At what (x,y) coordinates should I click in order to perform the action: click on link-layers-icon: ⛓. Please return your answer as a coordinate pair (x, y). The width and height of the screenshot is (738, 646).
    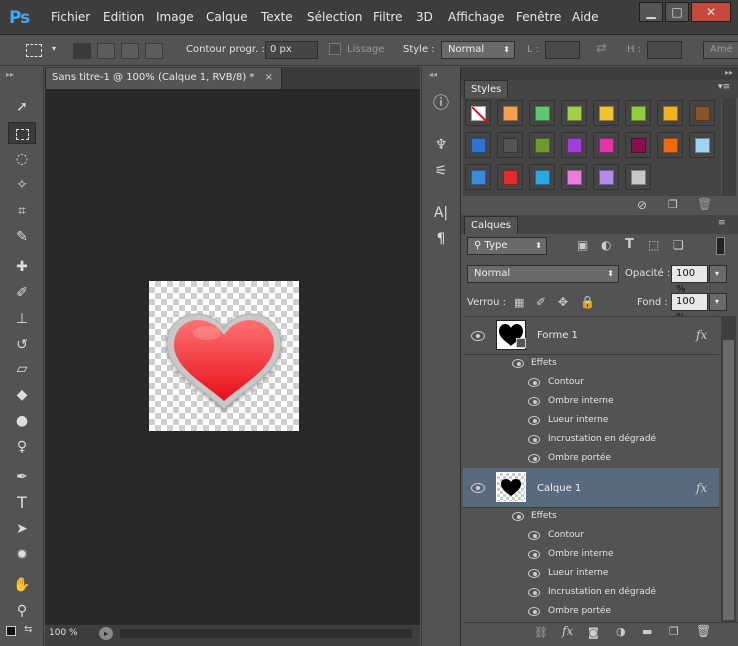
    Looking at the image, I should click on (541, 632).